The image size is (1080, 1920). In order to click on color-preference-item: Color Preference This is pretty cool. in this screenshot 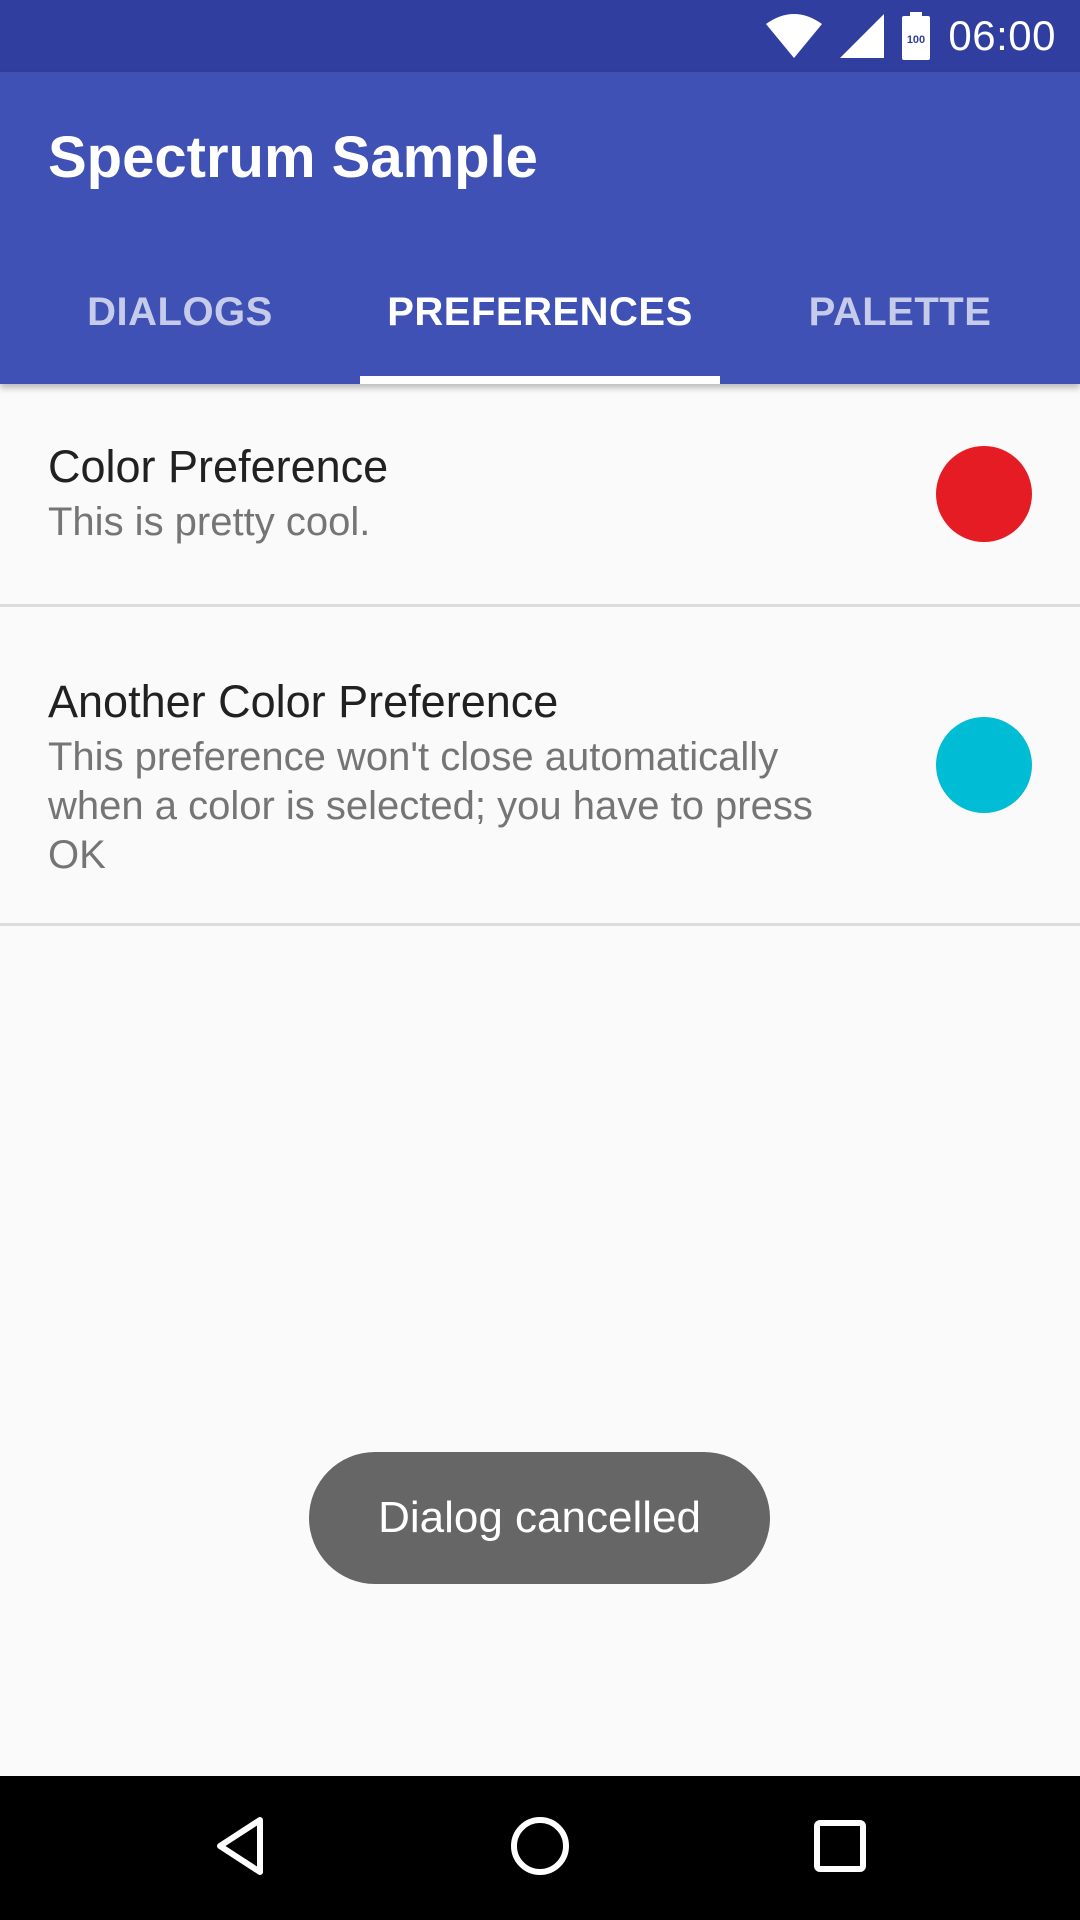, I will do `click(540, 495)`.